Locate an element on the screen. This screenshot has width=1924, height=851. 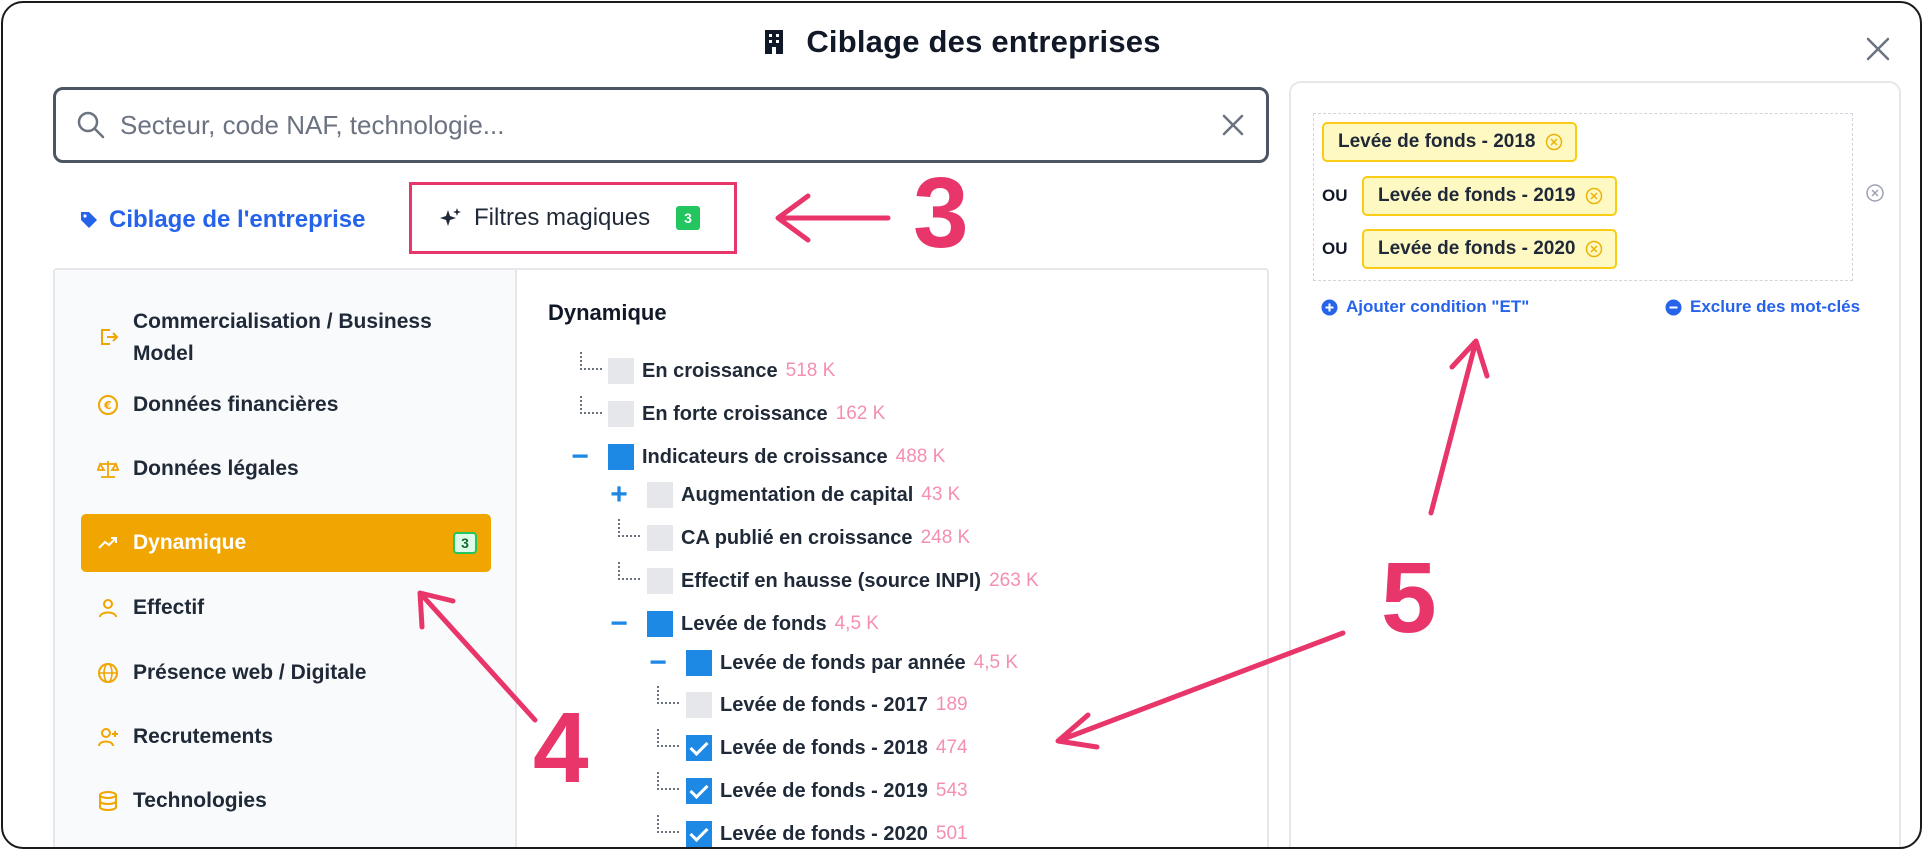
expand-toggle: + is located at coordinates (619, 495).